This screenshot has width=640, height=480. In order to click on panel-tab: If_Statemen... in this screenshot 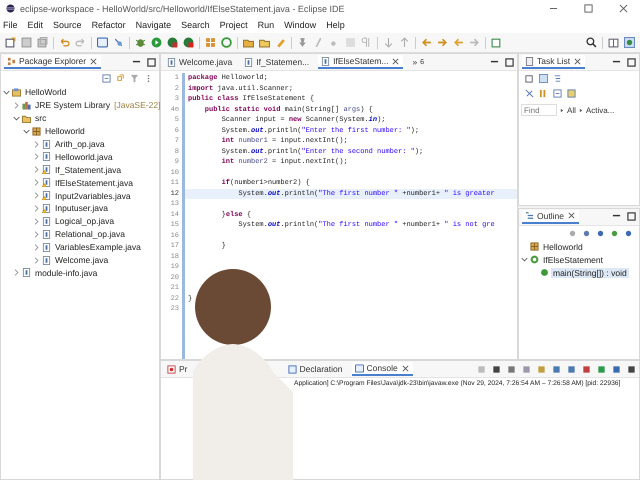, I will do `click(276, 62)`.